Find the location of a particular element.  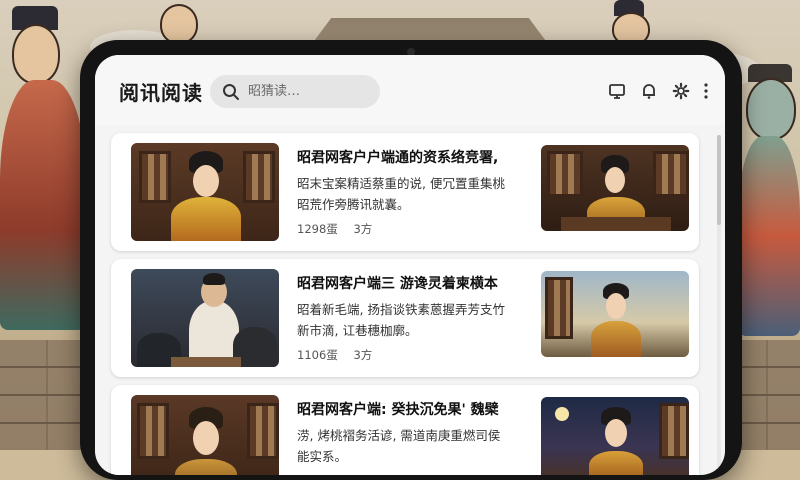

article-description-line: 新市滴, 讧巷穗枷廓。 is located at coordinates (357, 330).